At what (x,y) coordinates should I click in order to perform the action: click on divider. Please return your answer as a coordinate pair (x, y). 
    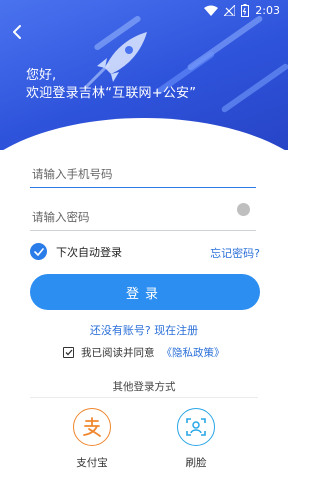
    Looking at the image, I should click on (144, 397).